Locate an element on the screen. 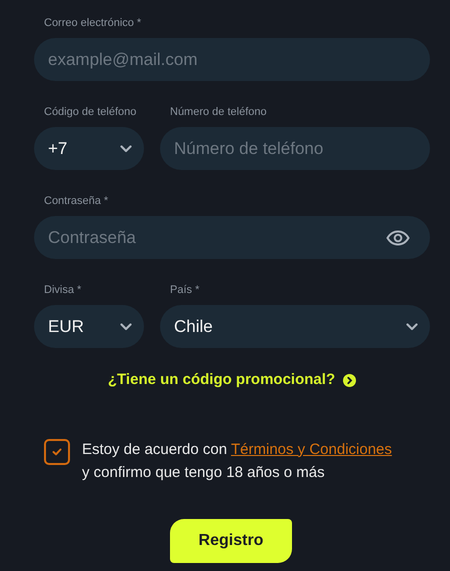  field-label: Divisa * is located at coordinates (63, 290).